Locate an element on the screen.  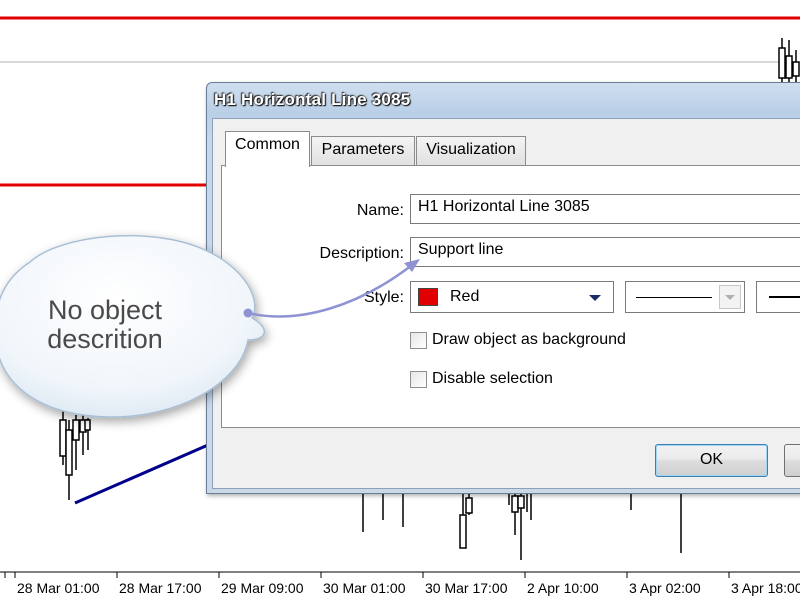
line-style-select is located at coordinates (685, 297).